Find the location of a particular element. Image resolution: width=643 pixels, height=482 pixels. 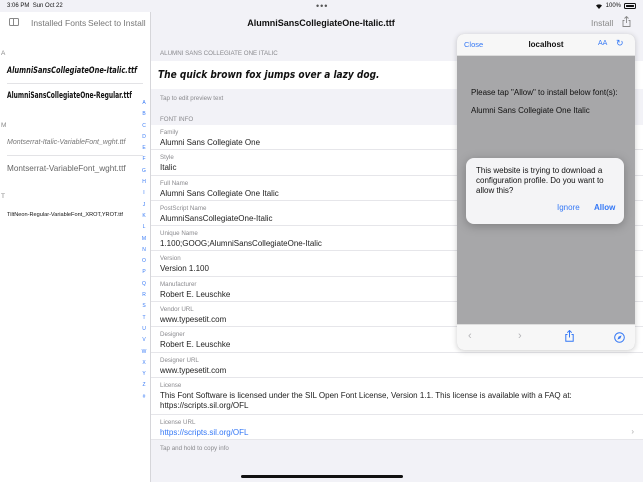

multitask-dots: ••• is located at coordinates (322, 6).